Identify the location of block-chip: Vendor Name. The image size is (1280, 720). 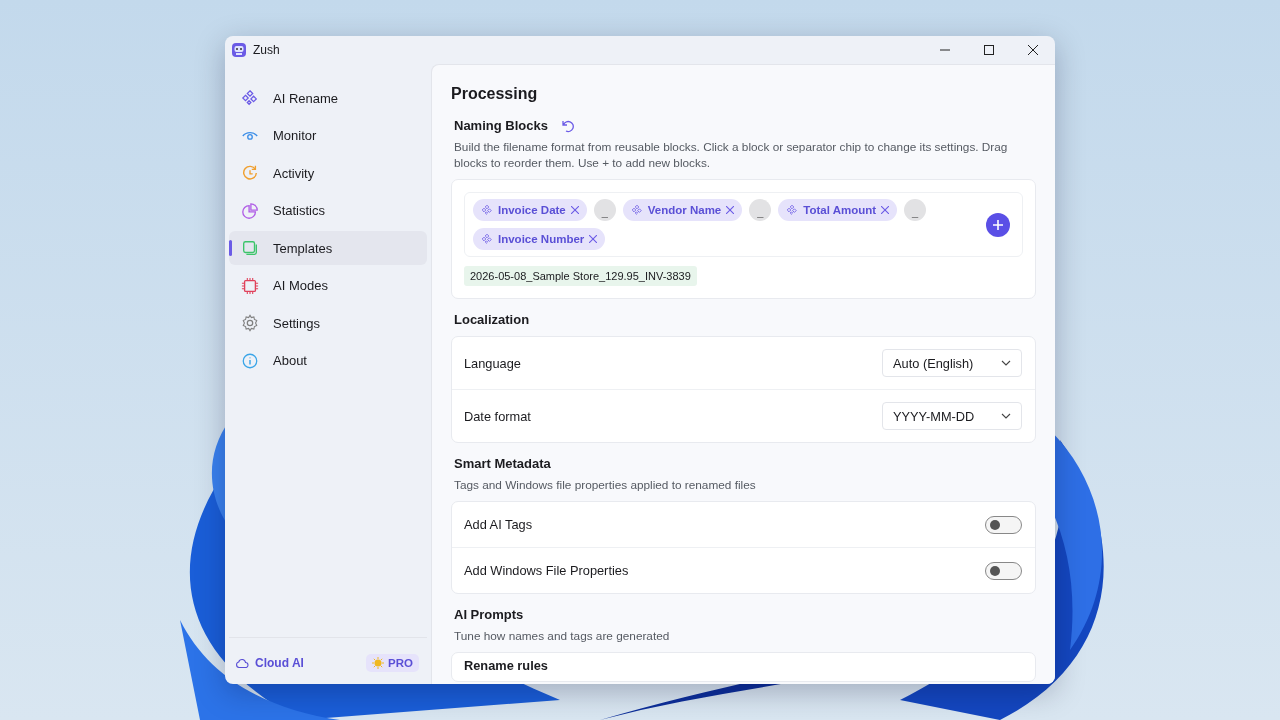
(682, 210).